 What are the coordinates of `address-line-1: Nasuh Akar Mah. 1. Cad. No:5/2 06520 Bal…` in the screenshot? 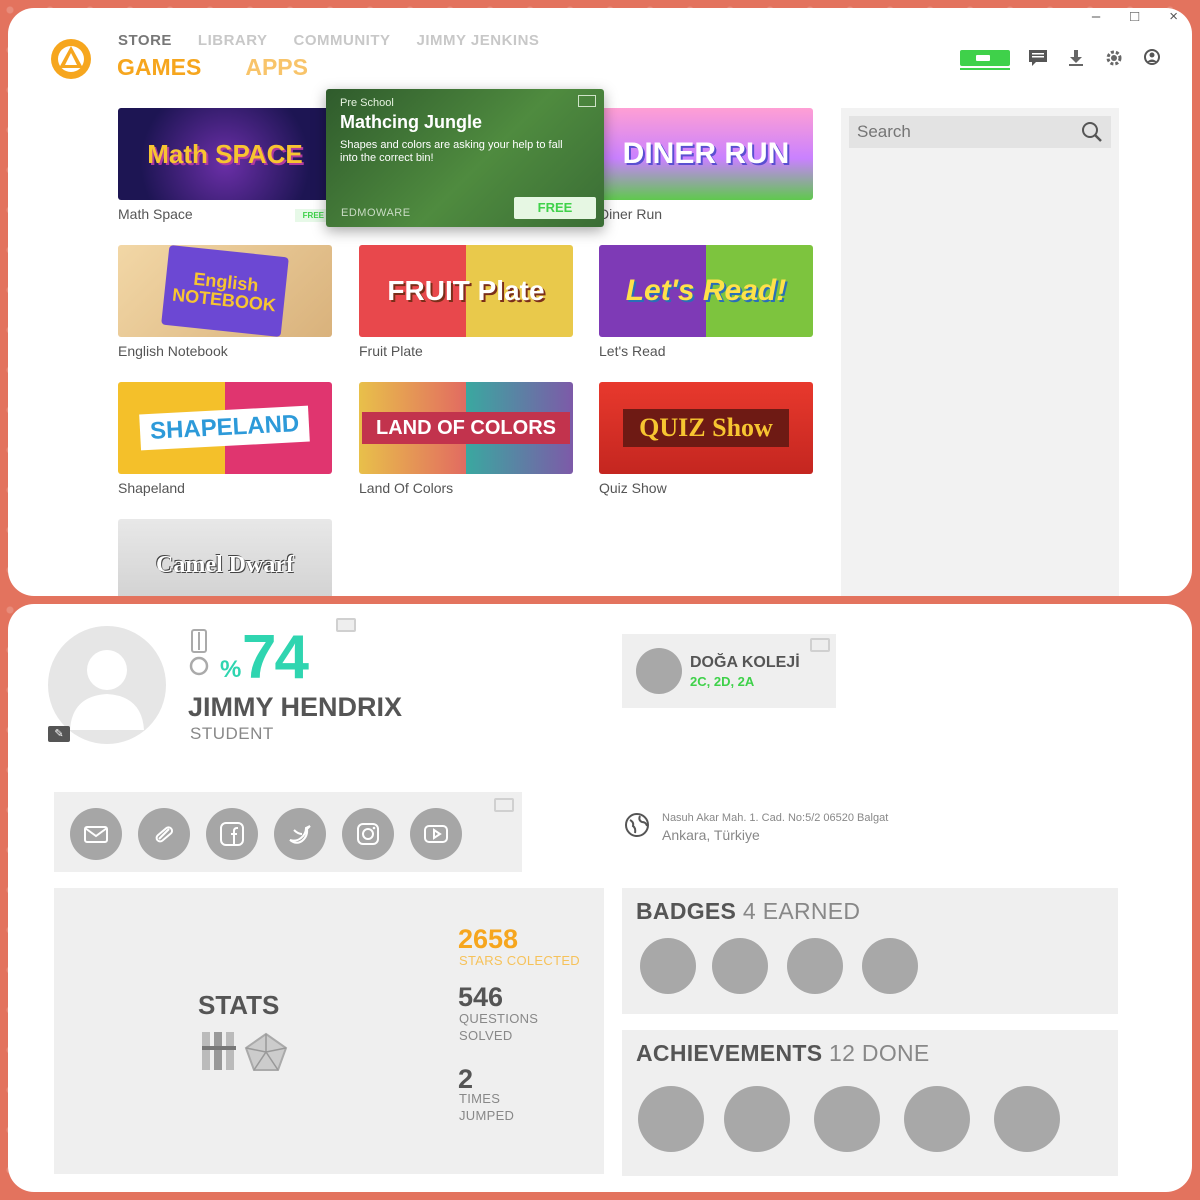 It's located at (775, 818).